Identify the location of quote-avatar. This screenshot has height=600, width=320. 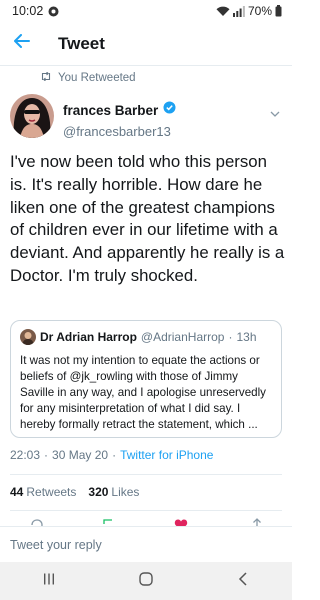
(28, 337).